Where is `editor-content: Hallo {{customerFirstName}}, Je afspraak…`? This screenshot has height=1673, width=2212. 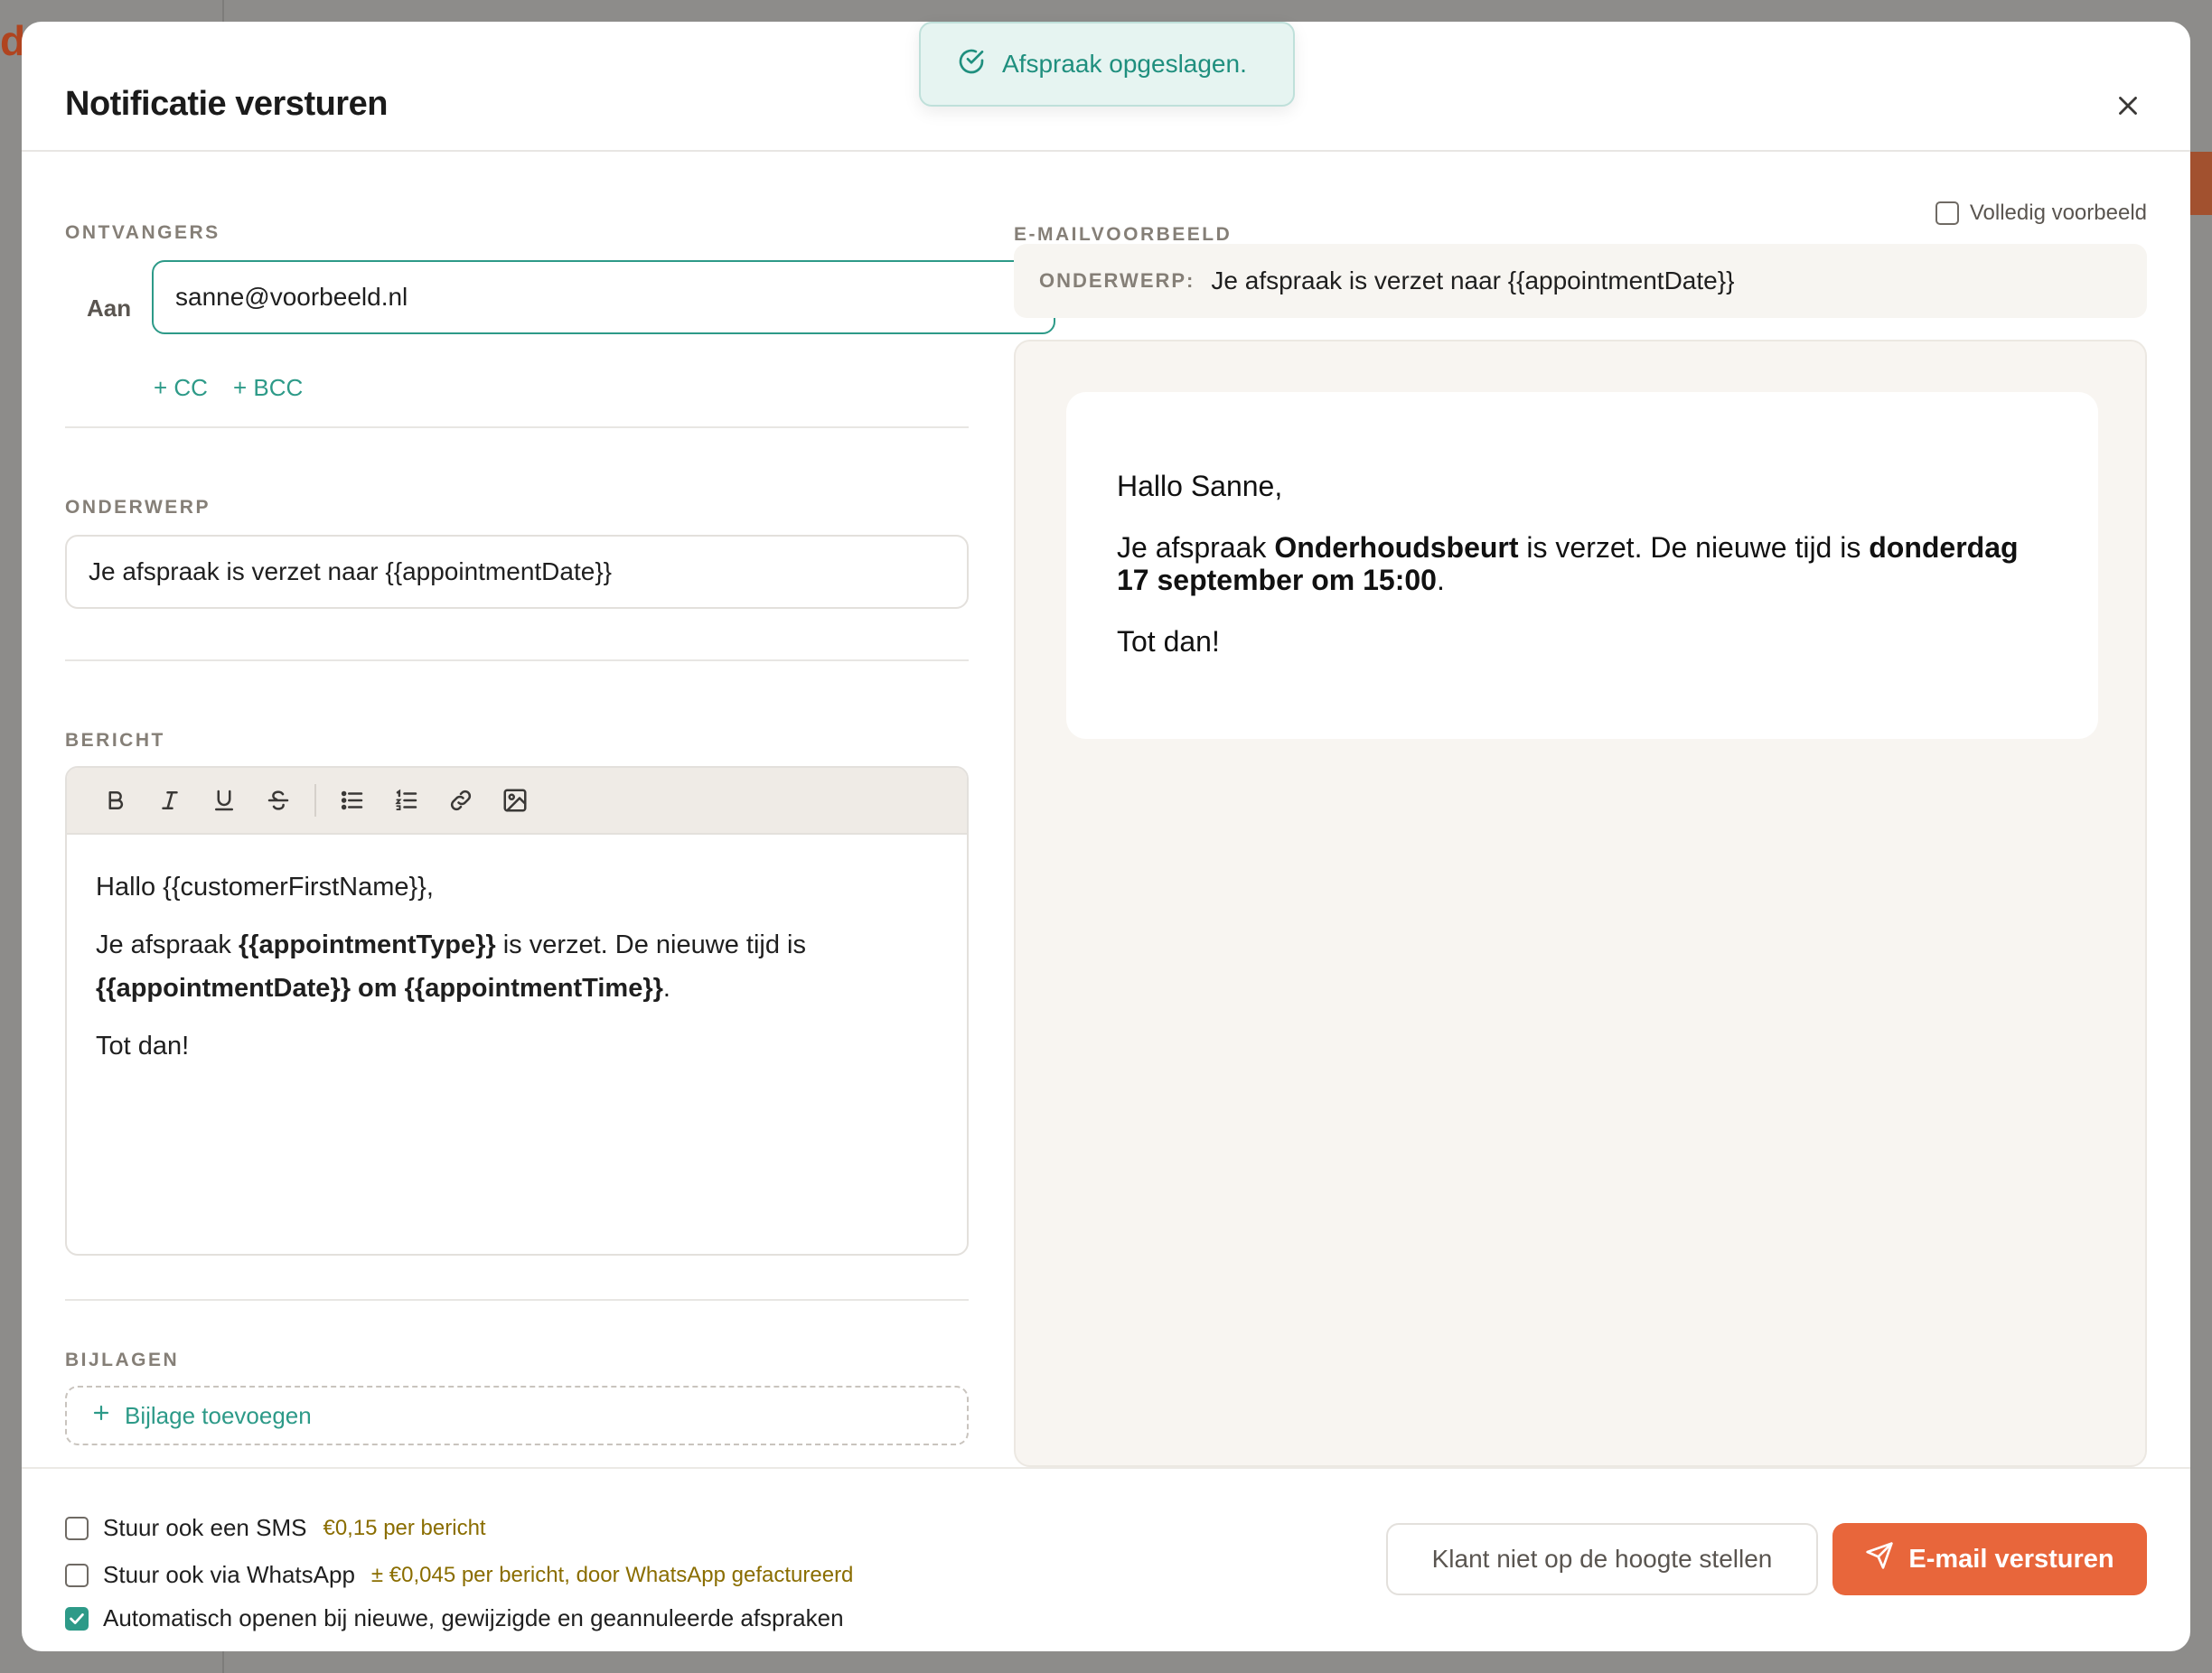
editor-content: Hallo {{customerFirstName}}, Je afspraak… is located at coordinates (517, 974).